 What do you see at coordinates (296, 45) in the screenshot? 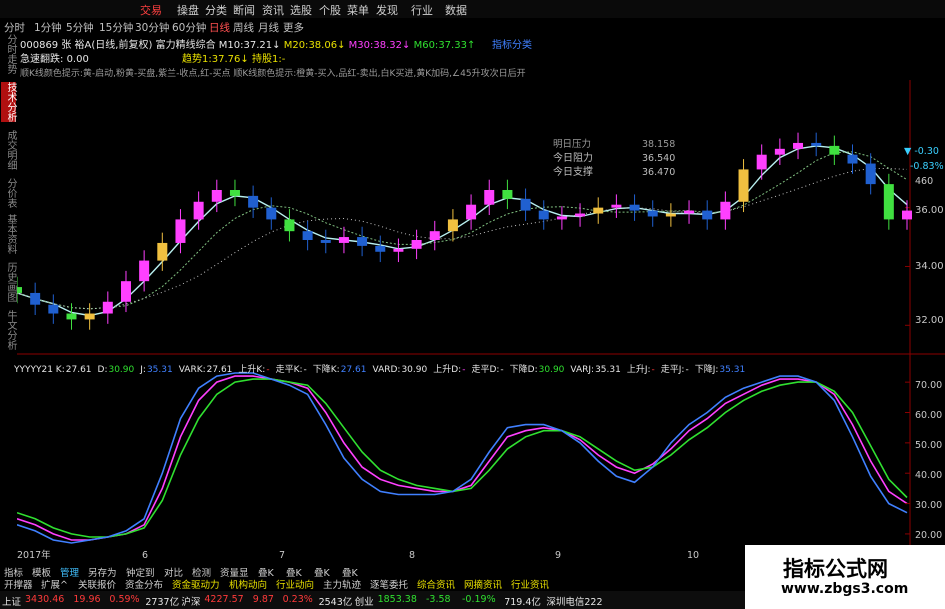
I see `ma20-label: M20:` at bounding box center [296, 45].